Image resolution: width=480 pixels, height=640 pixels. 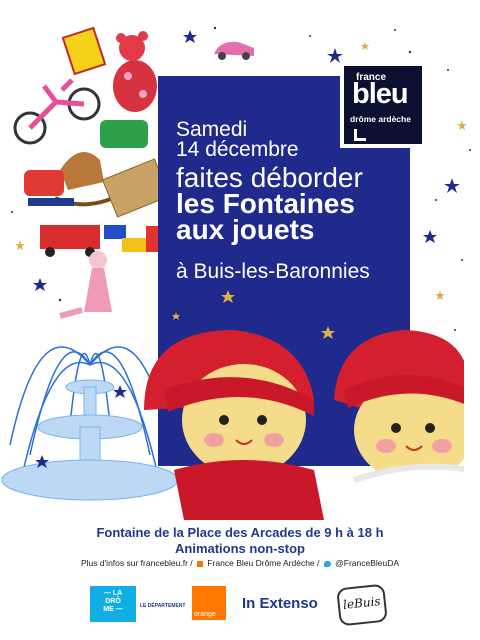 I want to click on drome-line1: — LA, so click(x=113, y=593).